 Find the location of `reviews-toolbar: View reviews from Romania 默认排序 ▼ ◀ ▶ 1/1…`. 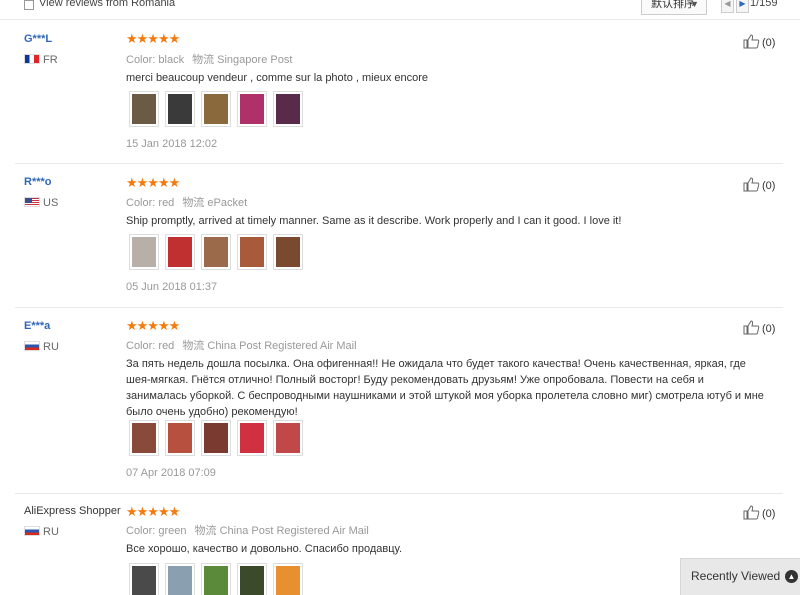

reviews-toolbar: View reviews from Romania 默认排序 ▼ ◀ ▶ 1/1… is located at coordinates (400, 10).